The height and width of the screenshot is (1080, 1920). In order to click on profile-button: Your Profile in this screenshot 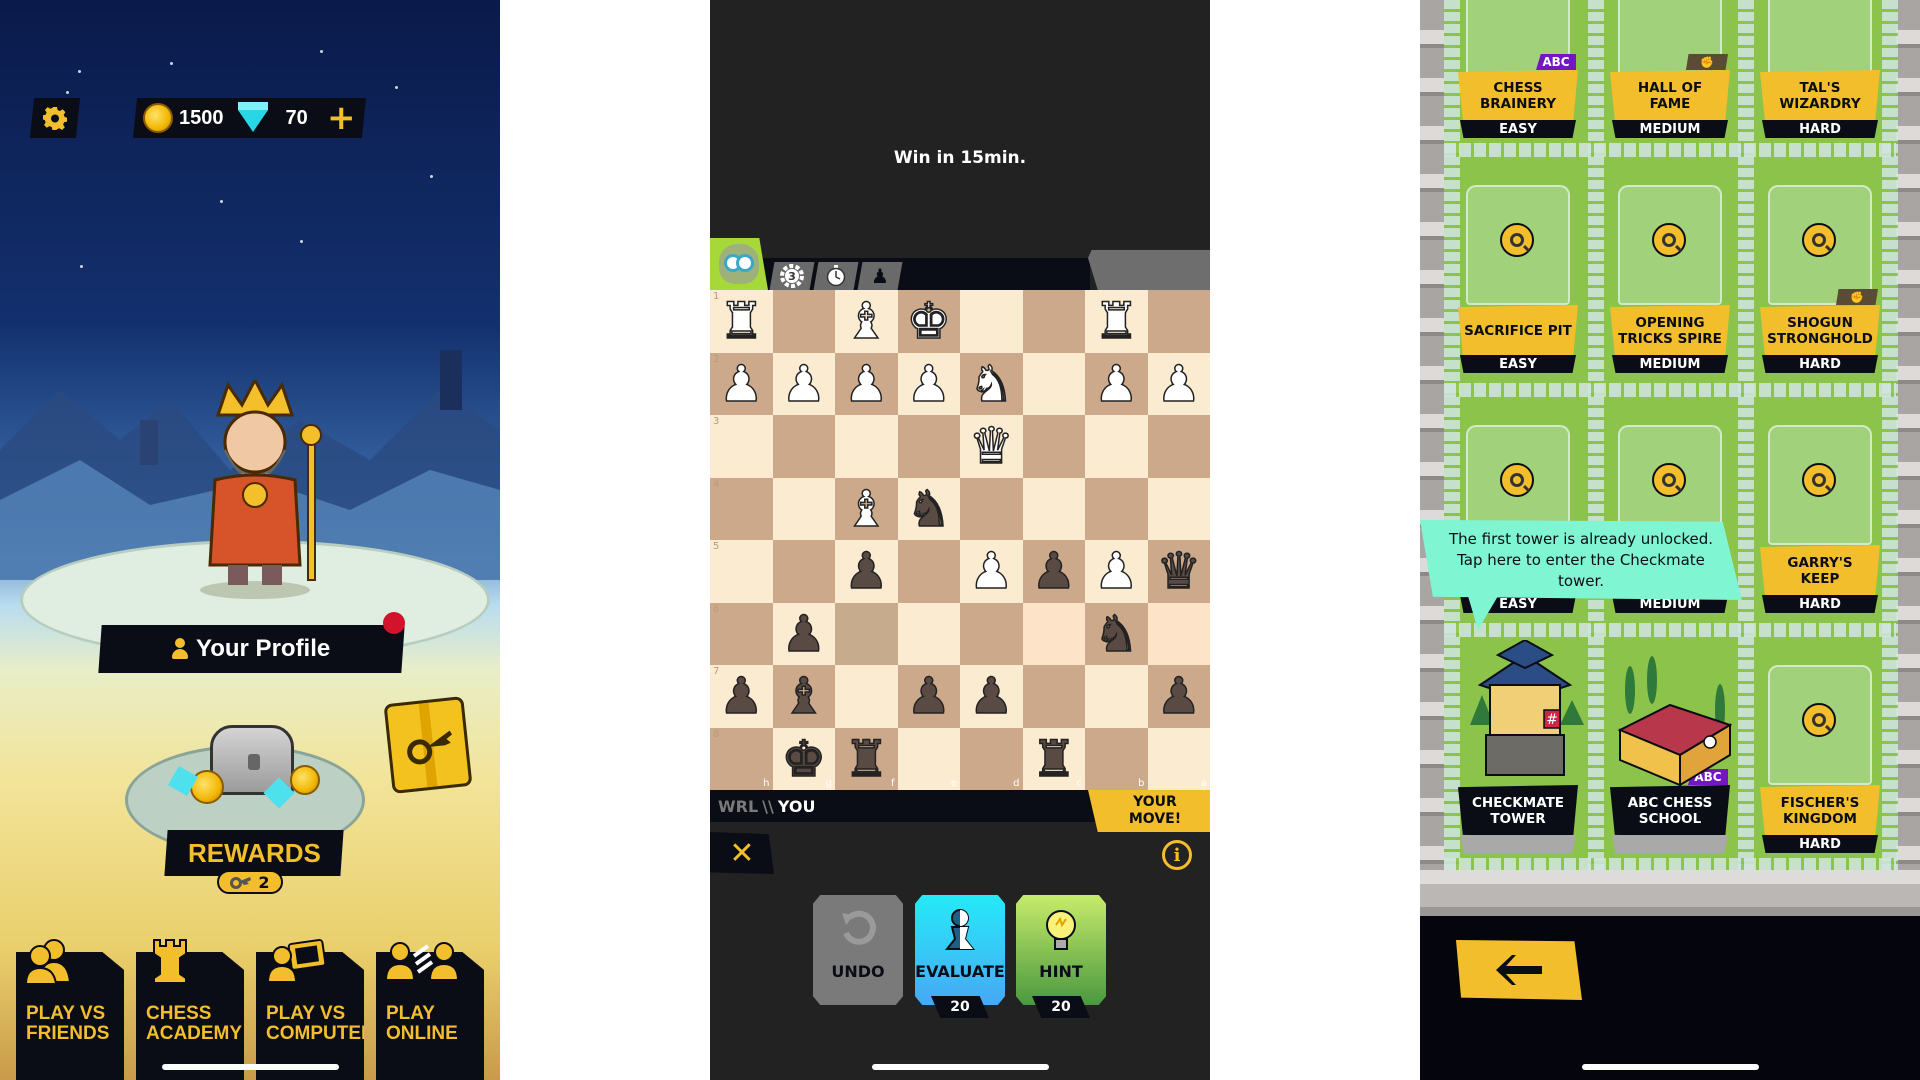, I will do `click(251, 649)`.